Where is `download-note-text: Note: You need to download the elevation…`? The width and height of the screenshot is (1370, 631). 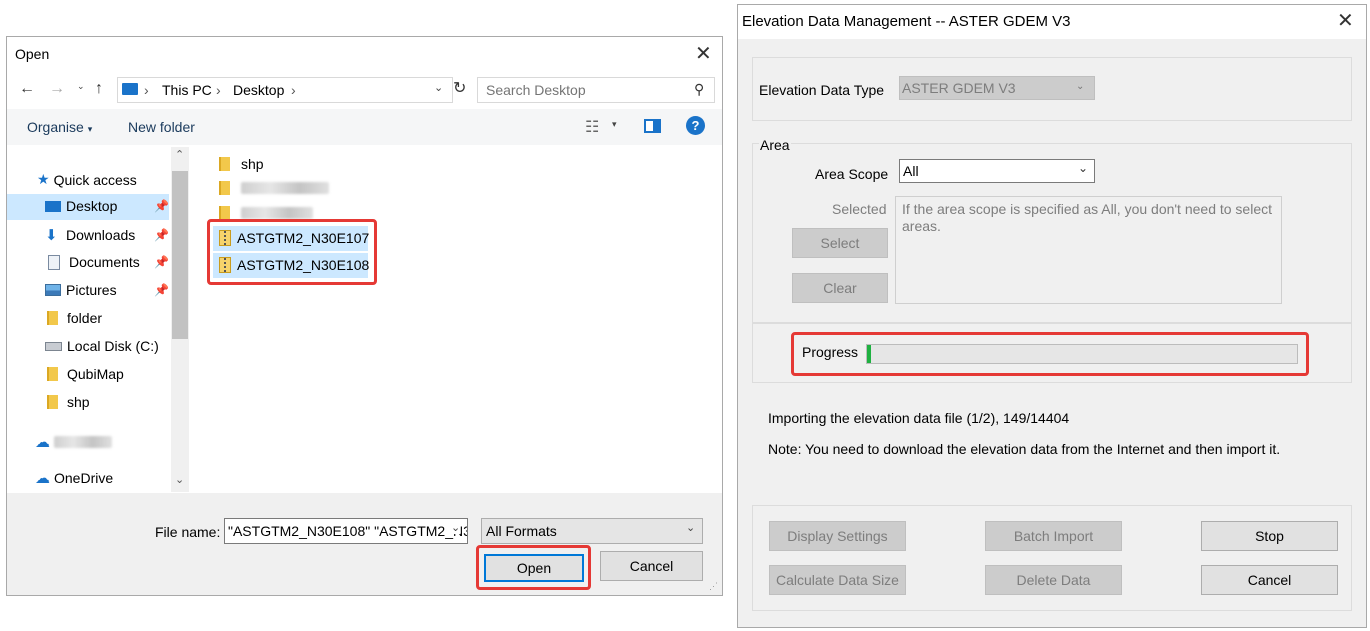
download-note-text: Note: You need to download the elevation… is located at coordinates (1024, 449).